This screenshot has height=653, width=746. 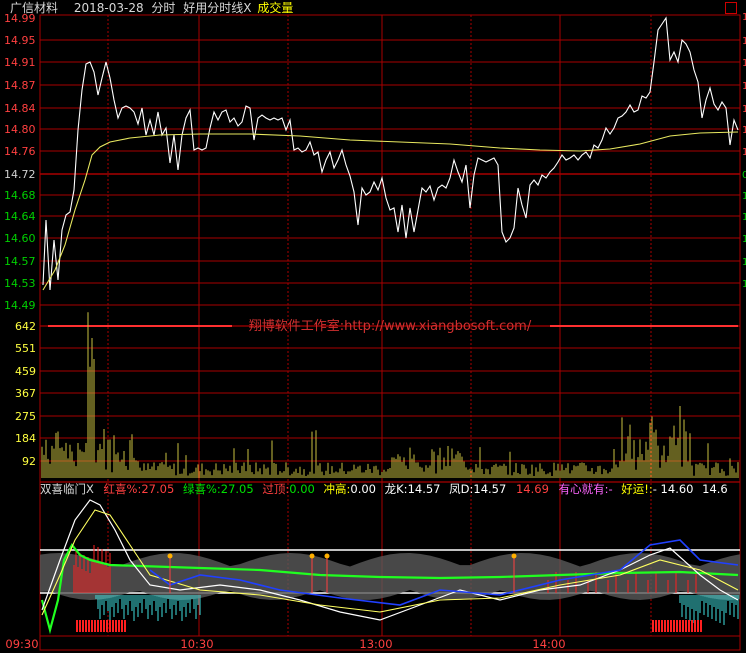 I want to click on price-tick-label: 14.53, so click(x=20, y=283).